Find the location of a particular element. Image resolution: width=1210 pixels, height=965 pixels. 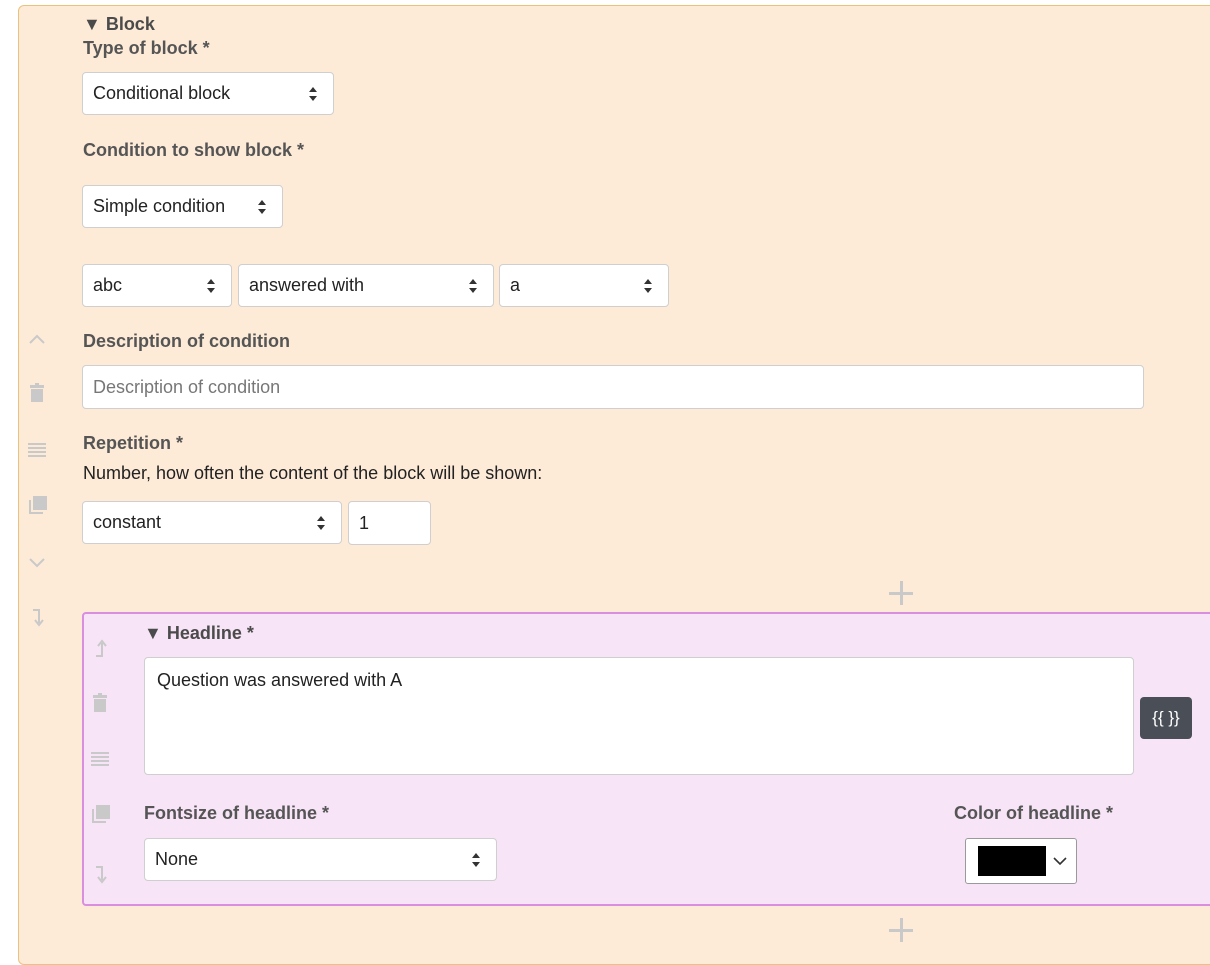

condition-question-select: abc is located at coordinates (157, 285).